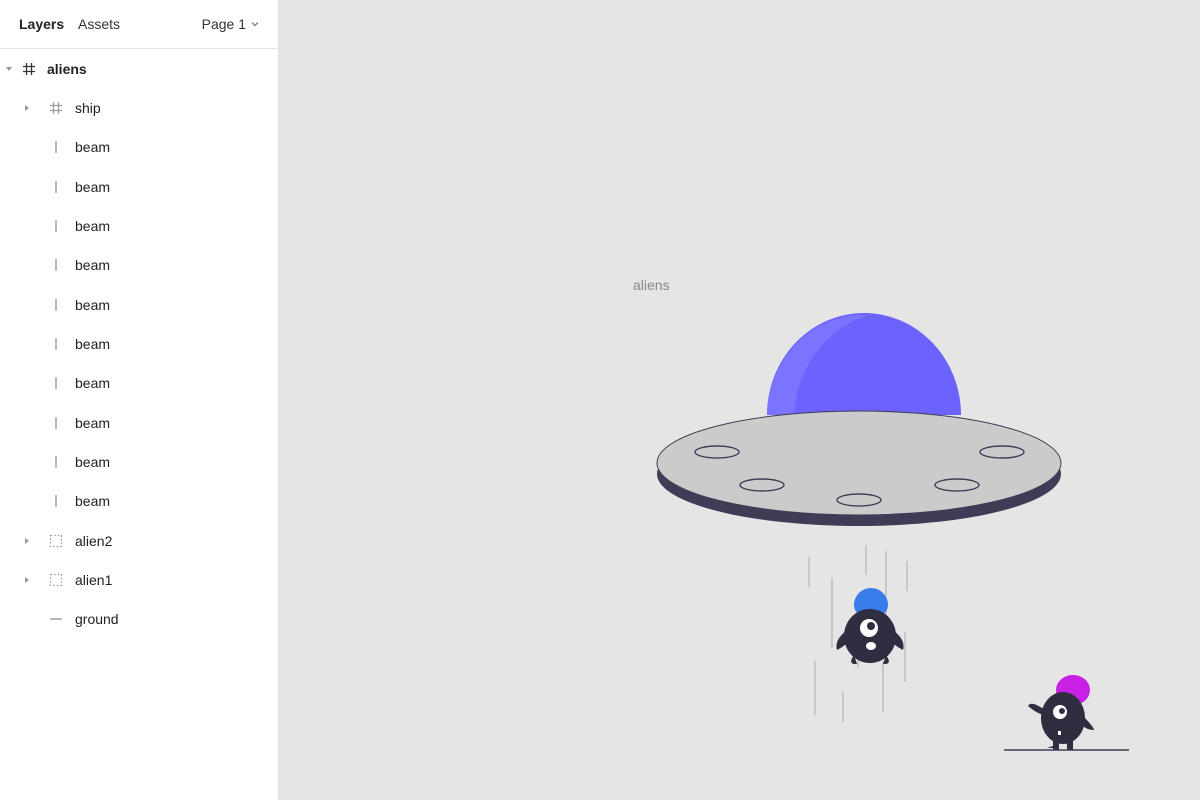  I want to click on tab-layers: Layers, so click(41, 24).